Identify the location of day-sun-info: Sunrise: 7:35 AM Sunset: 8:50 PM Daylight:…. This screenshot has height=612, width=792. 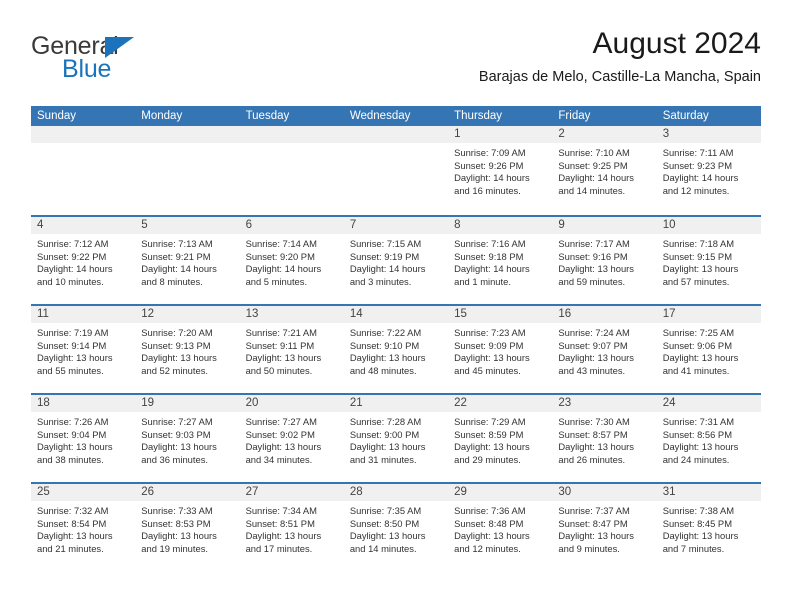
(396, 528).